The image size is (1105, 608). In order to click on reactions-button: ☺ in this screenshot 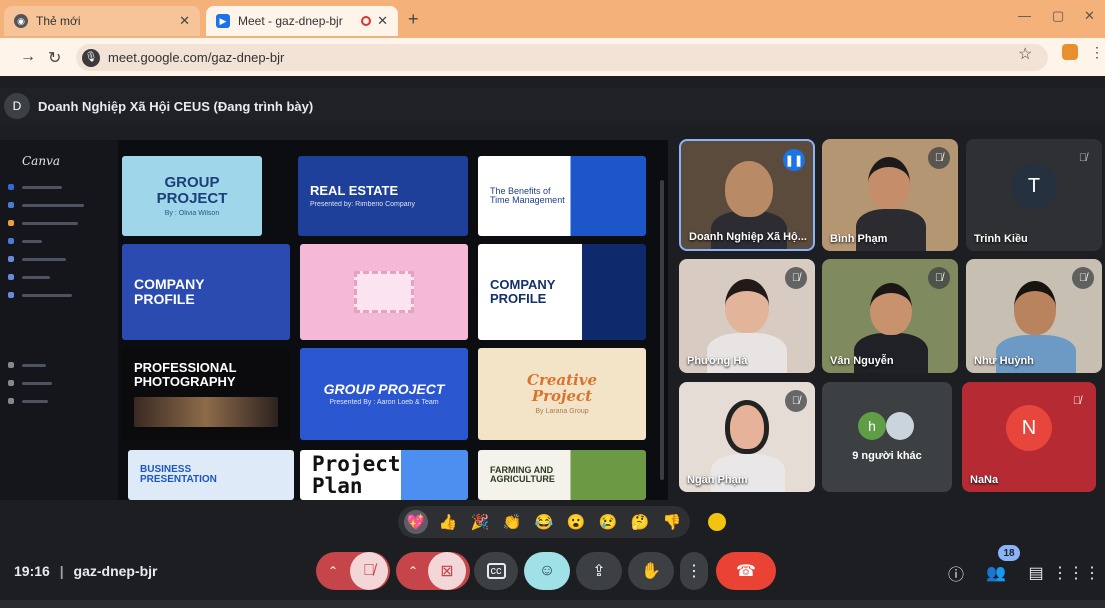, I will do `click(547, 571)`.